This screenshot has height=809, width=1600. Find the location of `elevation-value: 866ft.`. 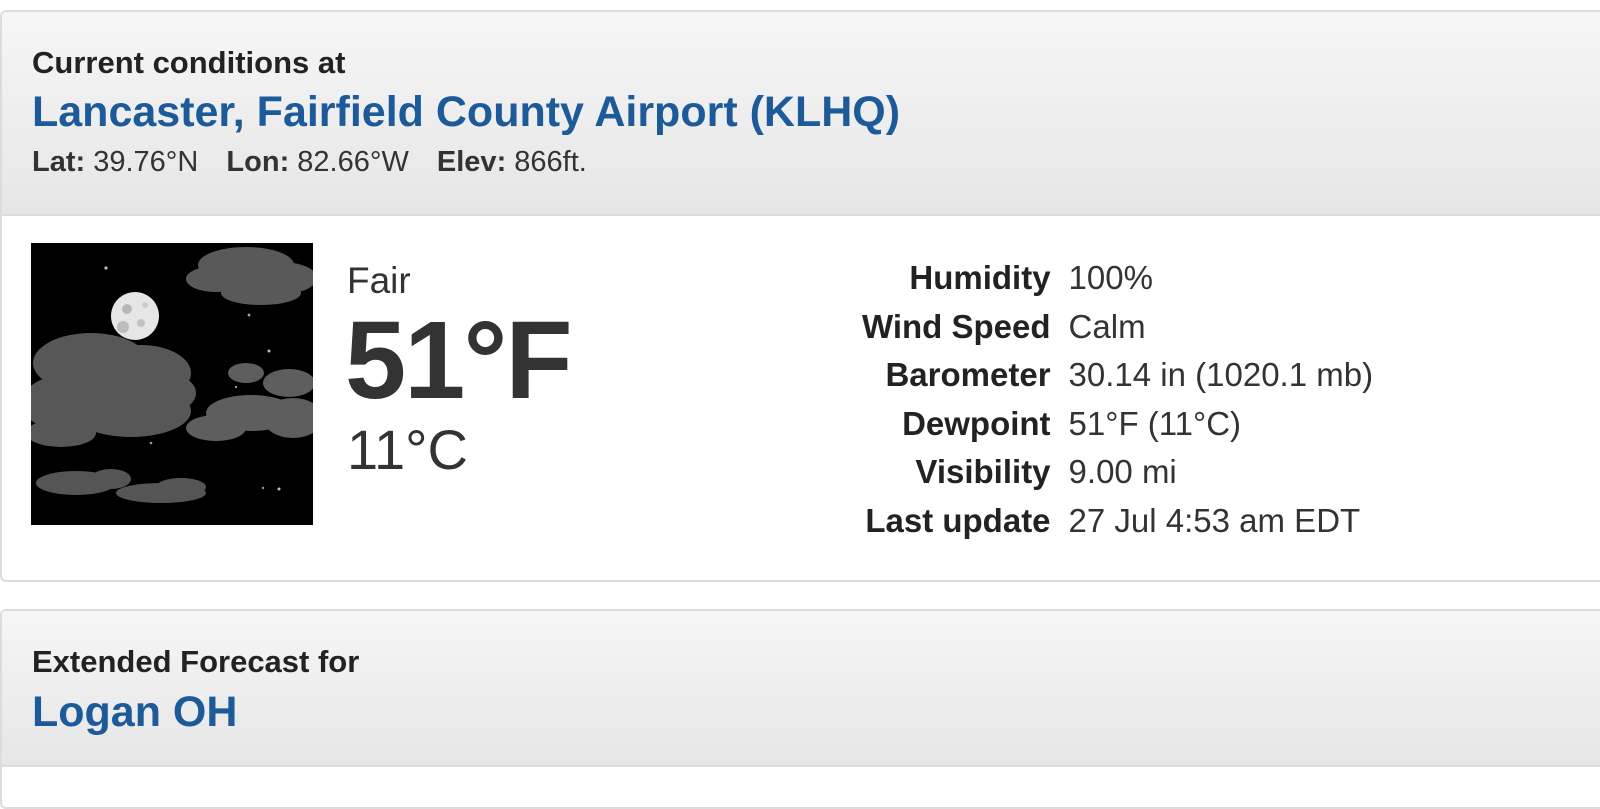

elevation-value: 866ft. is located at coordinates (550, 162).